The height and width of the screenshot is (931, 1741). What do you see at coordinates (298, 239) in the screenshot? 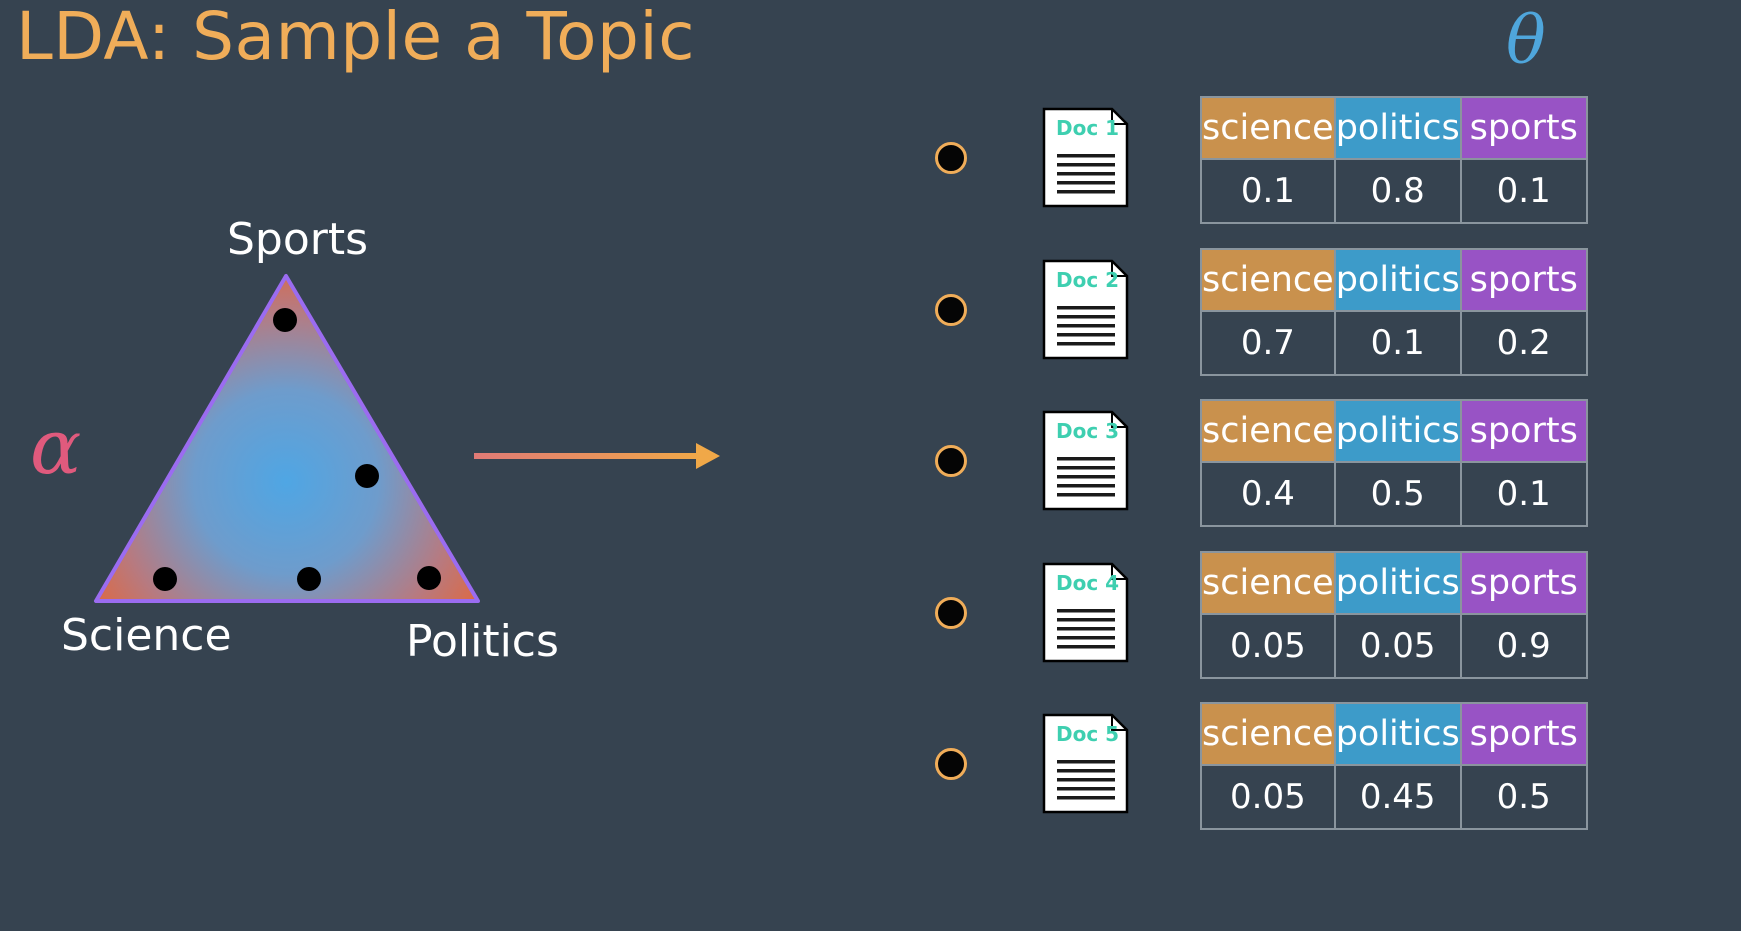
I see `vertex-label-sports: Sports` at bounding box center [298, 239].